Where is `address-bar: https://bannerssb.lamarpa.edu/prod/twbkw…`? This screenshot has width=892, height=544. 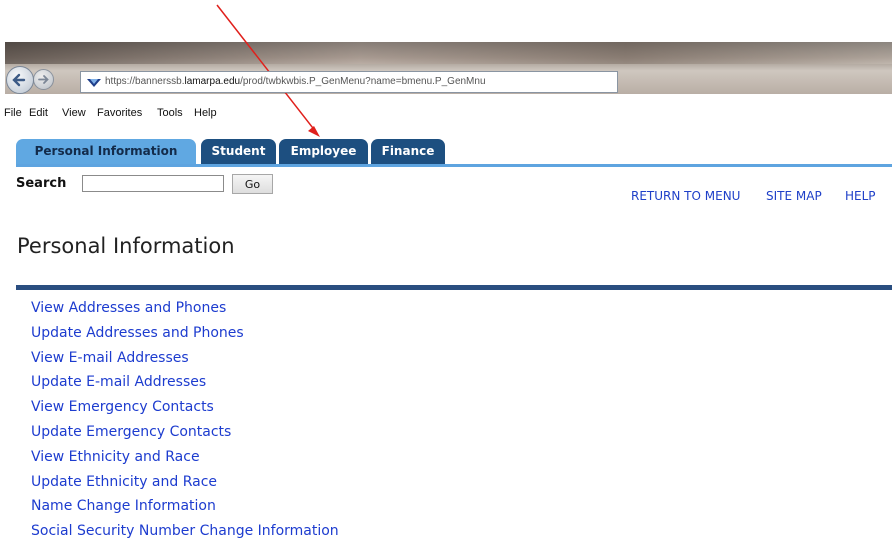 address-bar: https://bannerssb.lamarpa.edu/prod/twbkw… is located at coordinates (349, 82).